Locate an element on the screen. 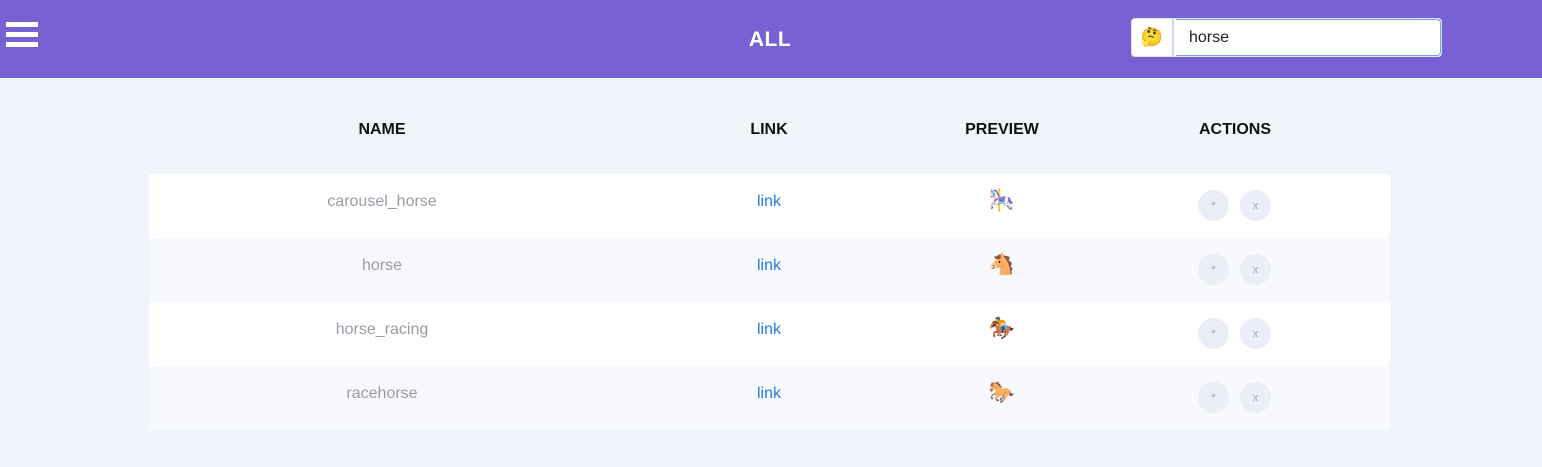 This screenshot has width=1542, height=467. table-row: horse link 🐴 * x is located at coordinates (769, 270).